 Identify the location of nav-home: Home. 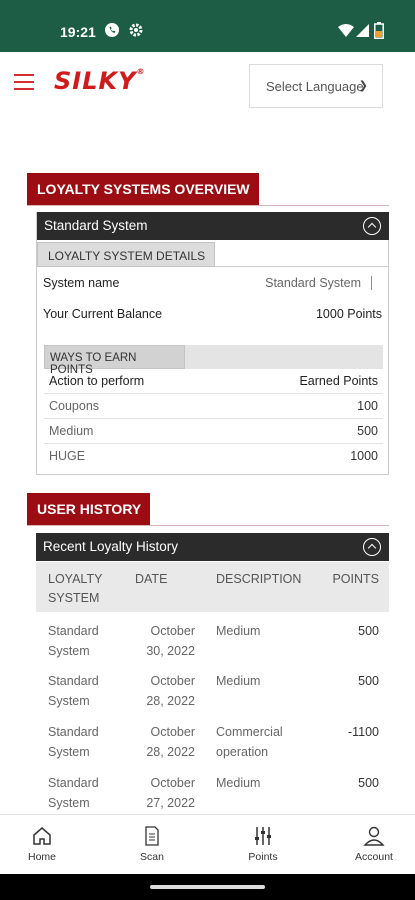
(42, 844).